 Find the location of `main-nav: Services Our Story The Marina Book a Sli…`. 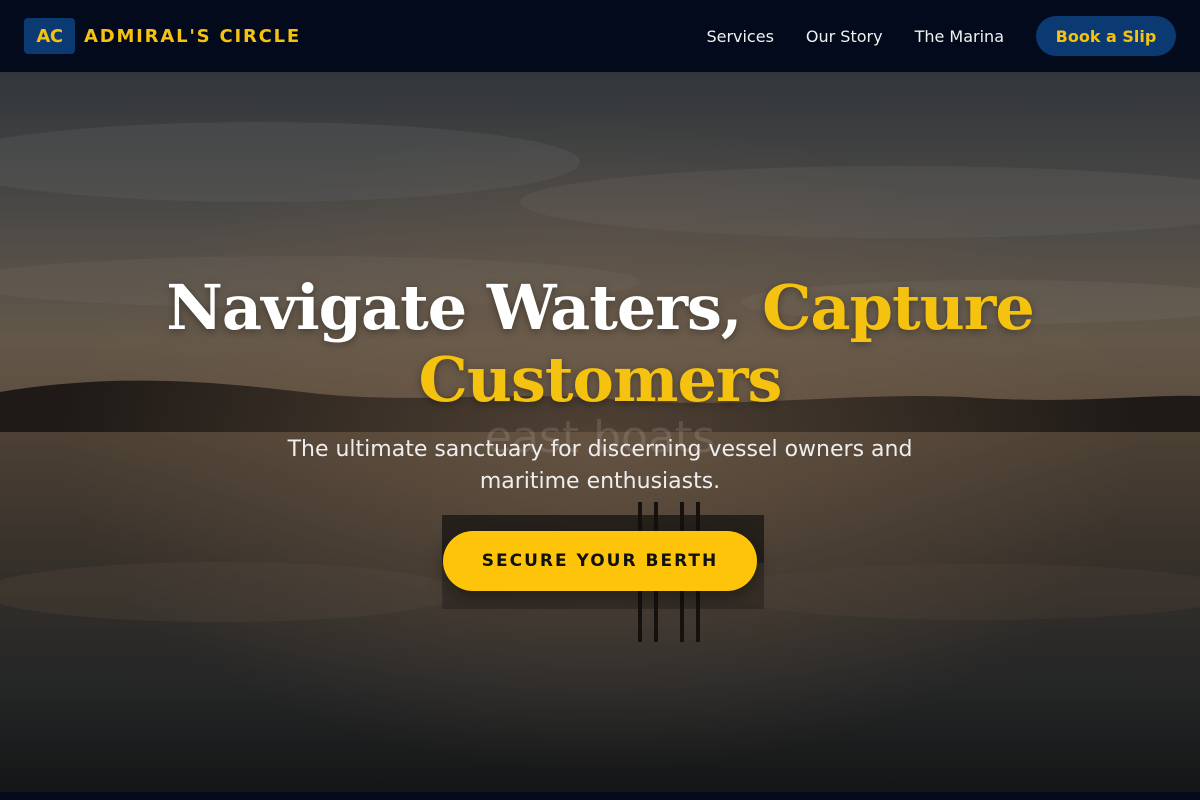

main-nav: Services Our Story The Marina Book a Sli… is located at coordinates (941, 36).